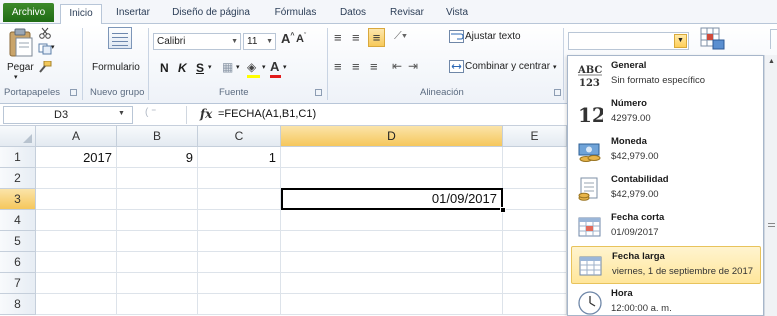 This screenshot has width=777, height=316. What do you see at coordinates (251, 67) in the screenshot?
I see `fill-color-icon: ◈` at bounding box center [251, 67].